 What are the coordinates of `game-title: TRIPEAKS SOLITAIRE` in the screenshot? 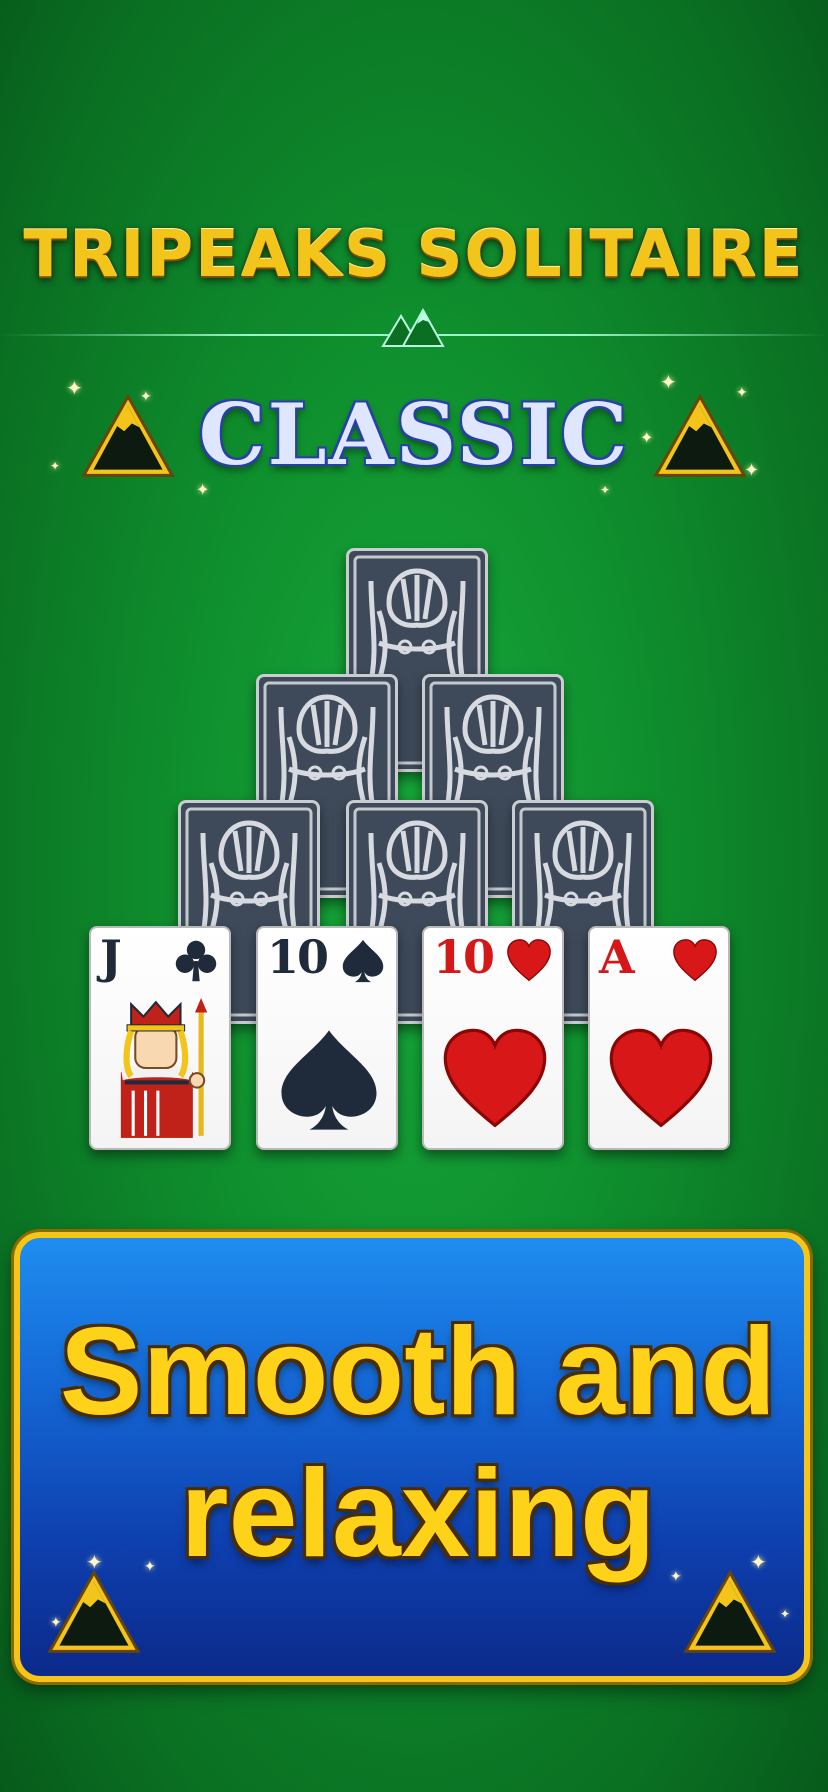 It's located at (414, 255).